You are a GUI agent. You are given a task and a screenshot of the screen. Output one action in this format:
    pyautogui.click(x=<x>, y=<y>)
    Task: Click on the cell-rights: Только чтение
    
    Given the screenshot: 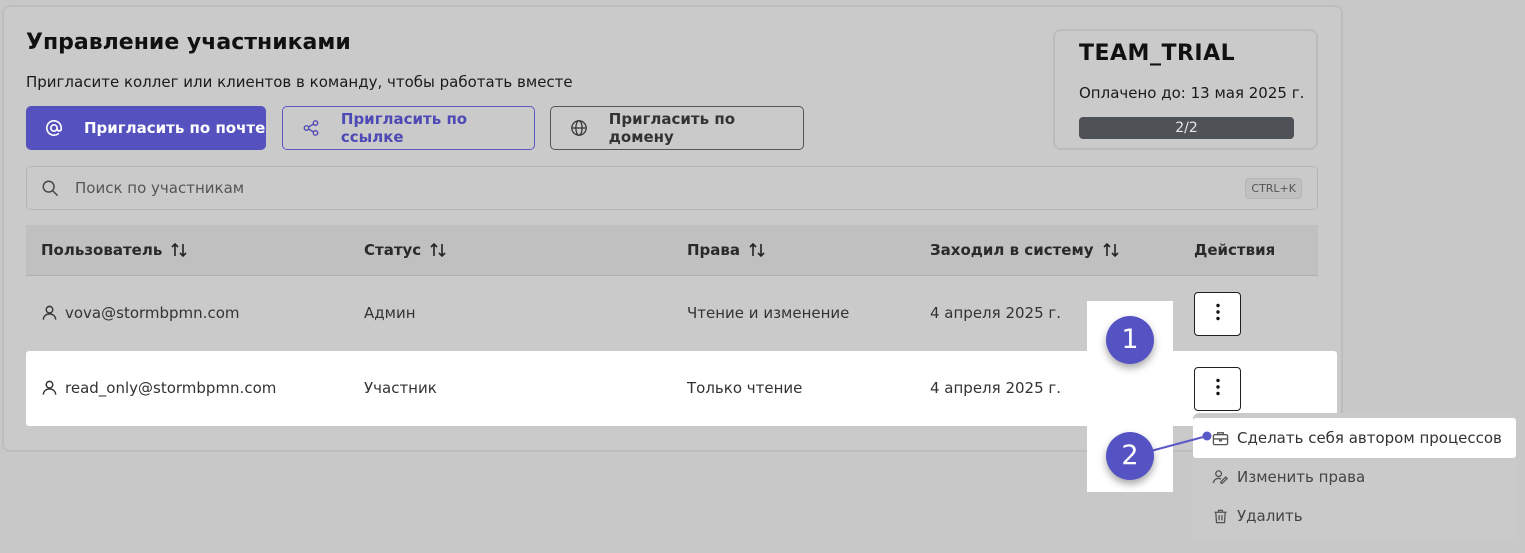 What is the action you would take?
    pyautogui.click(x=745, y=388)
    